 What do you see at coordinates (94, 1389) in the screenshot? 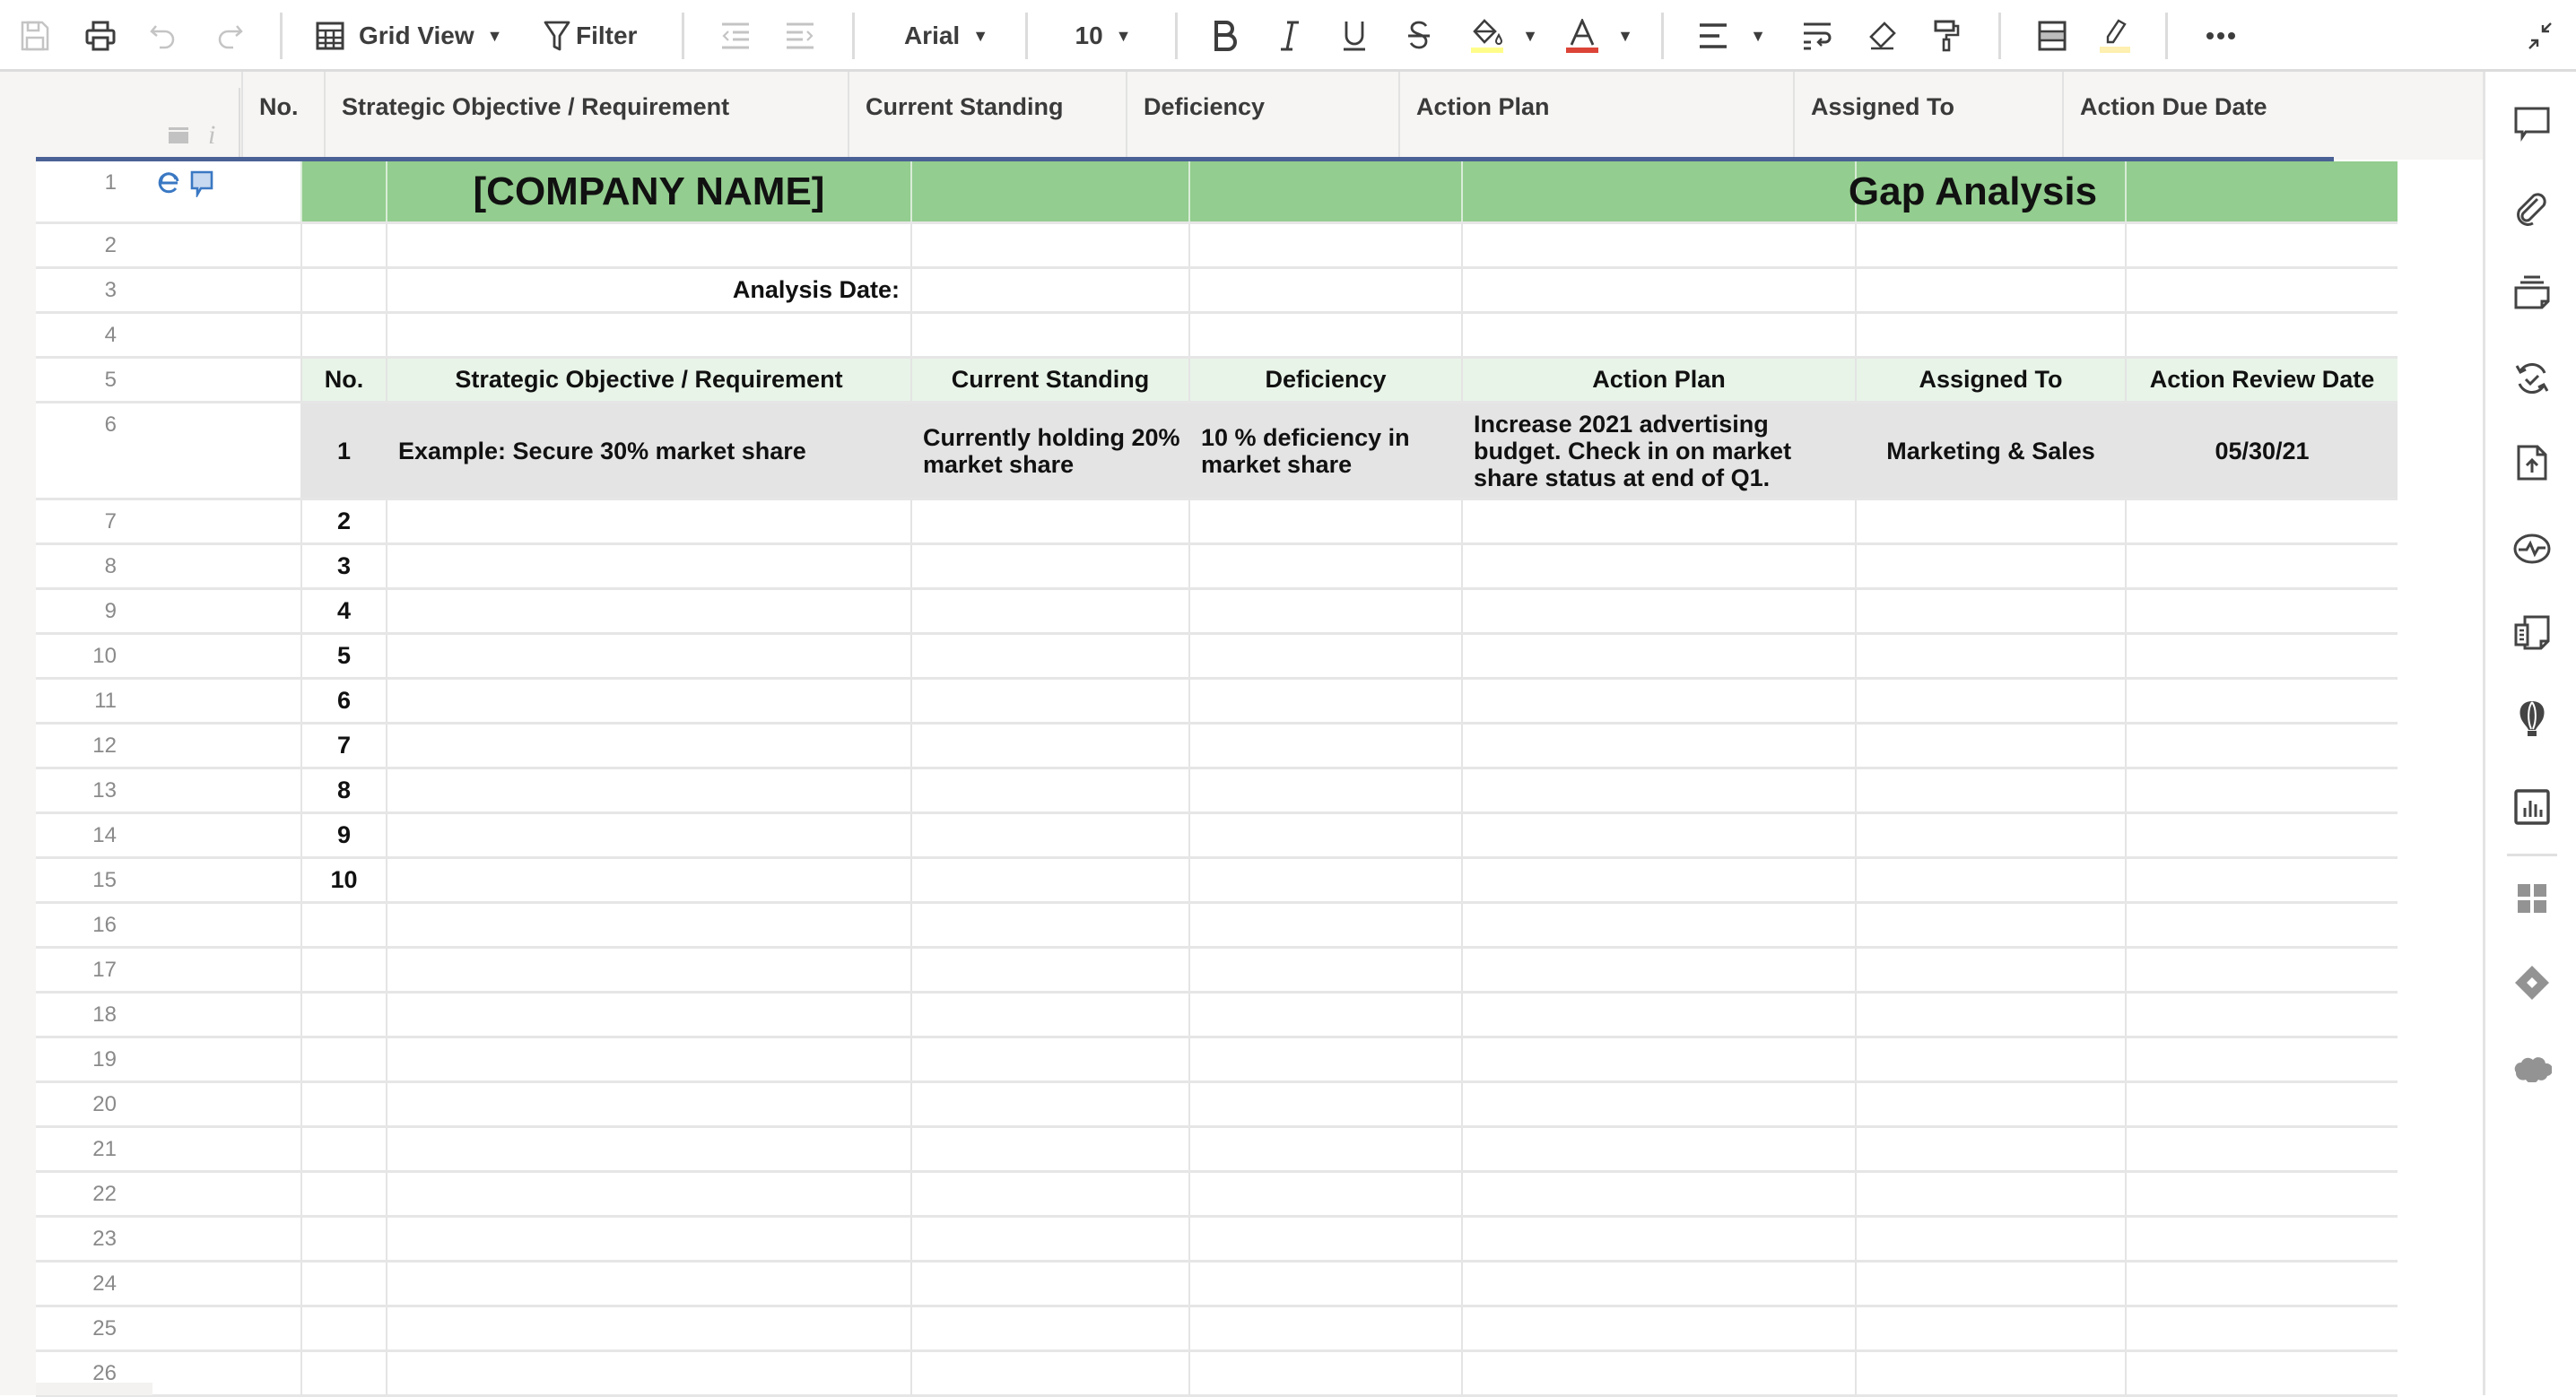
I see `horizontal-scrollbar` at bounding box center [94, 1389].